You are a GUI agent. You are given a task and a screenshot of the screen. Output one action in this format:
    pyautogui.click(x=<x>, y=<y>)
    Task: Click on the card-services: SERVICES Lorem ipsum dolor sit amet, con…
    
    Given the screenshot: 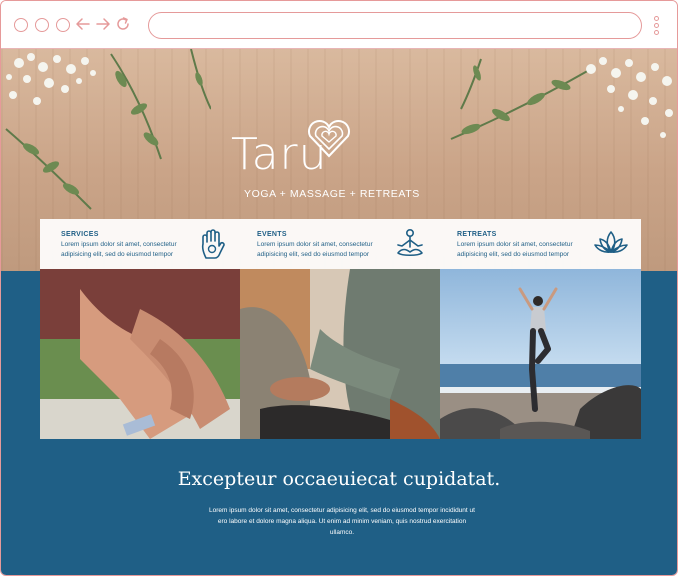 What is the action you would take?
    pyautogui.click(x=140, y=244)
    